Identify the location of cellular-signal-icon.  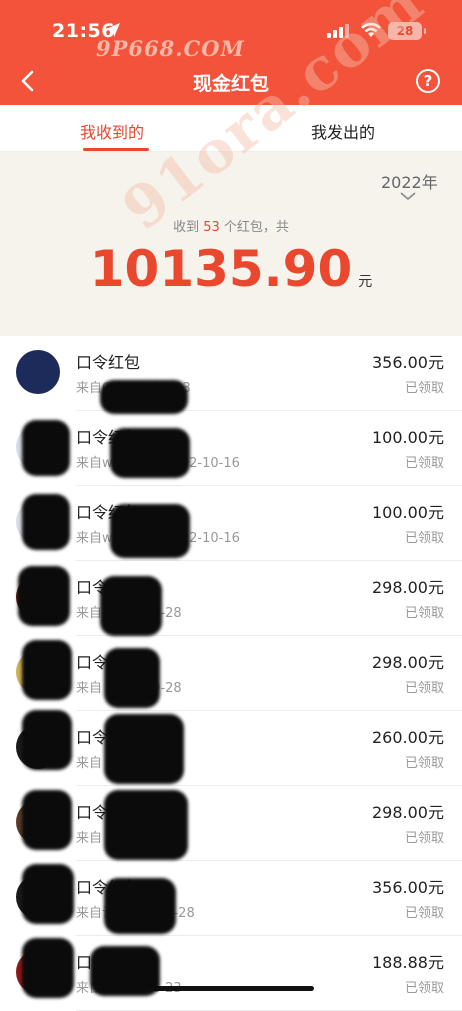
(338, 31).